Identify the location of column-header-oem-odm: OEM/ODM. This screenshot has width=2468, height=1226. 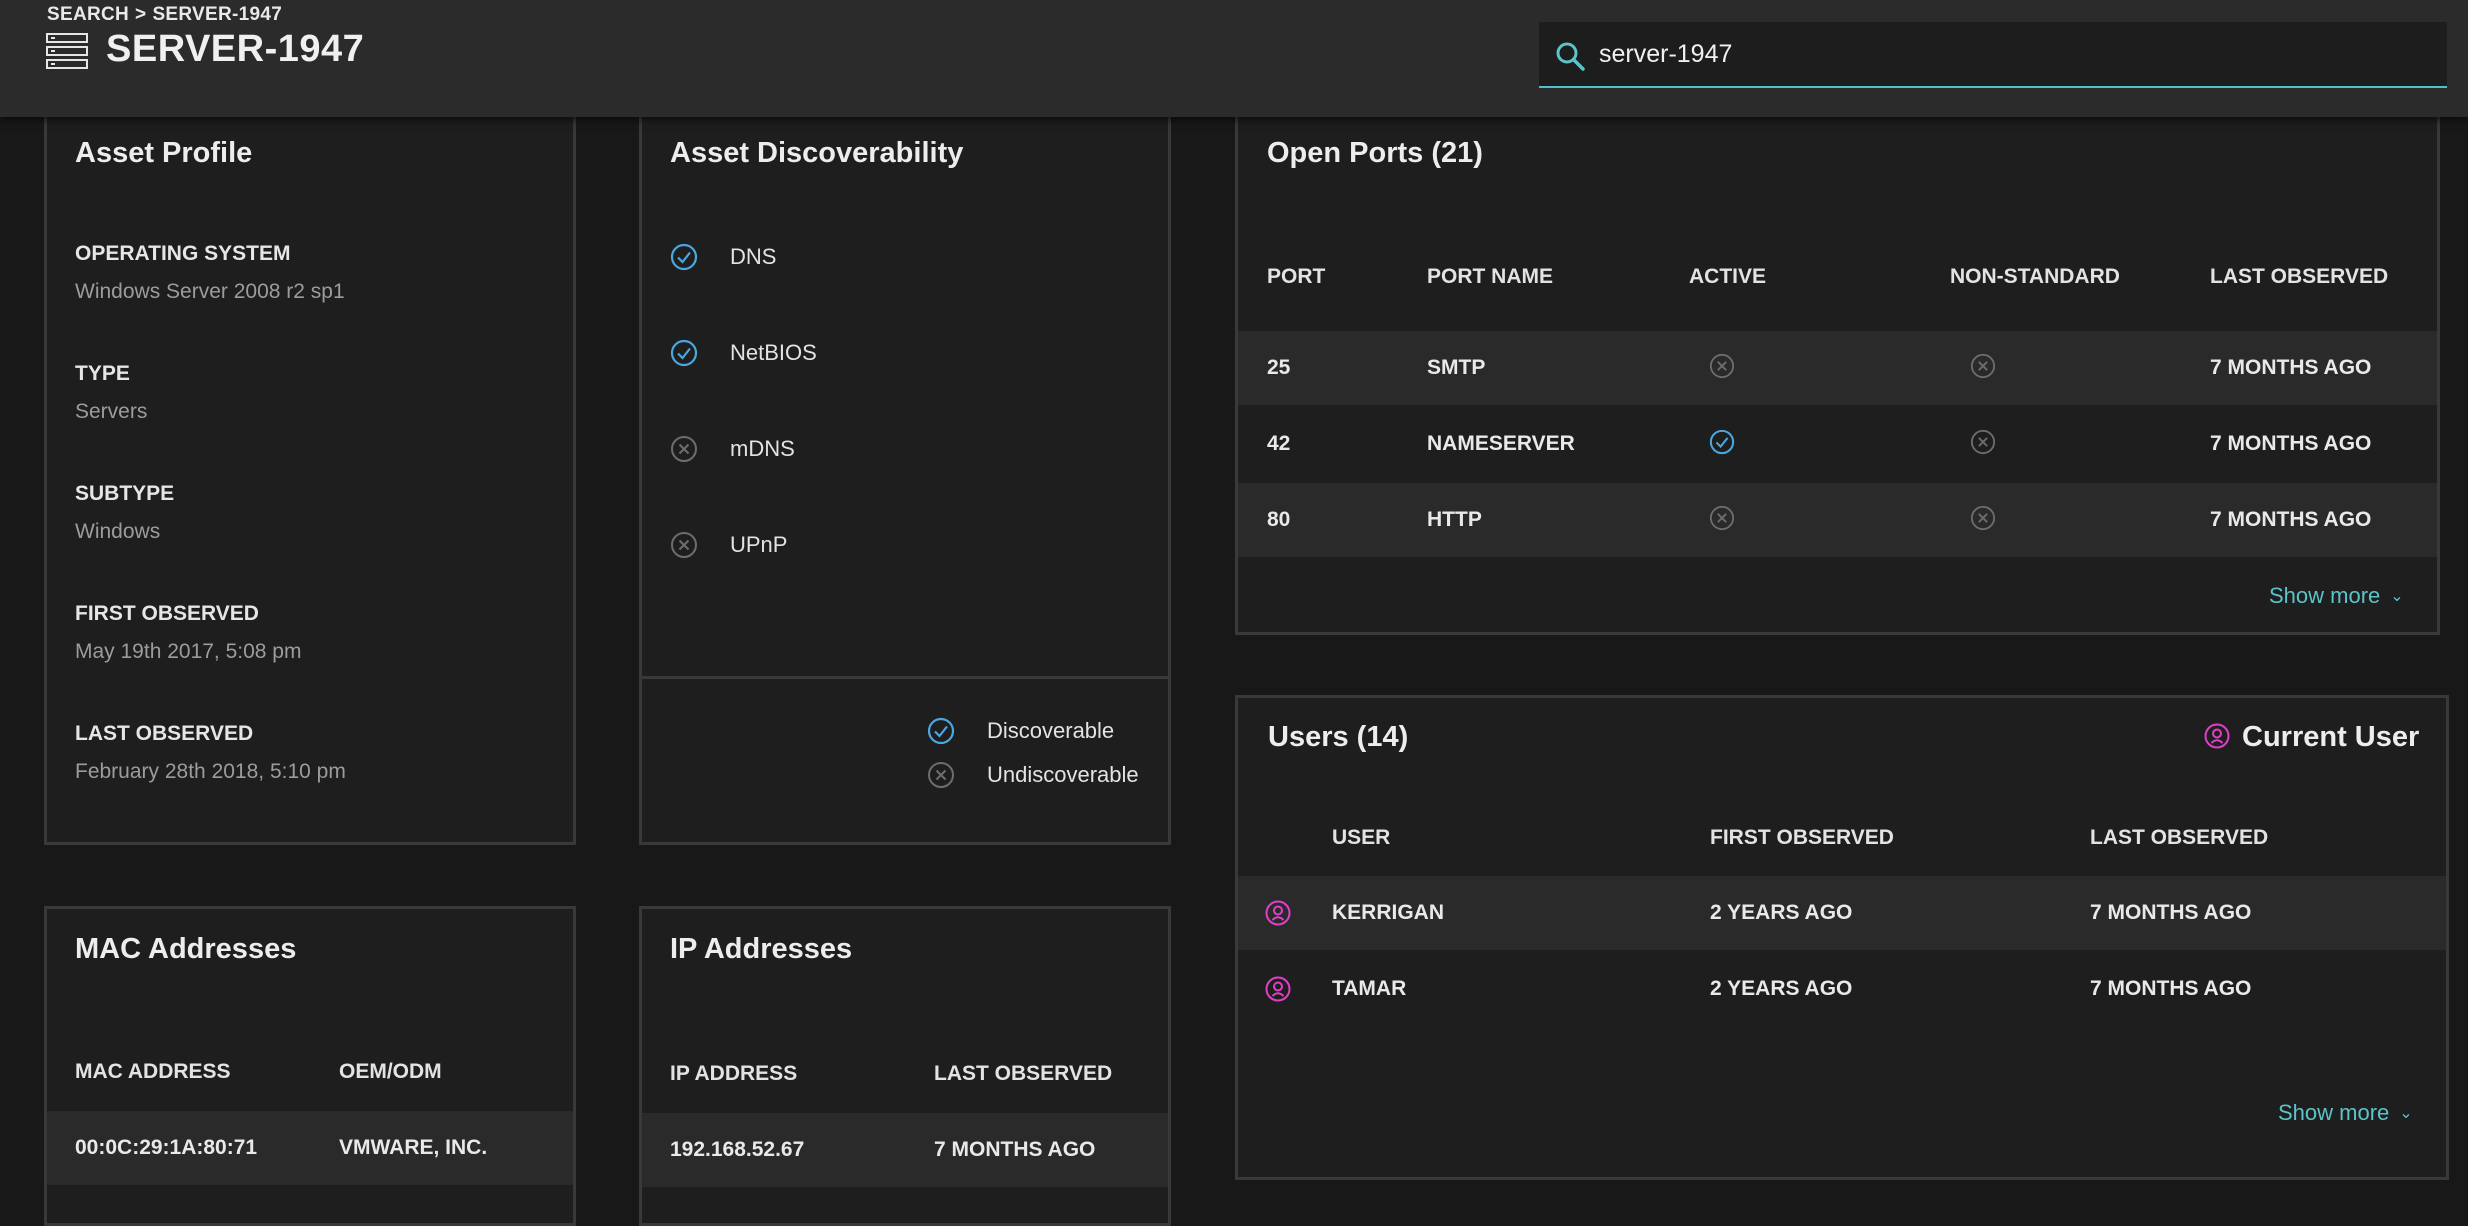
(390, 1072).